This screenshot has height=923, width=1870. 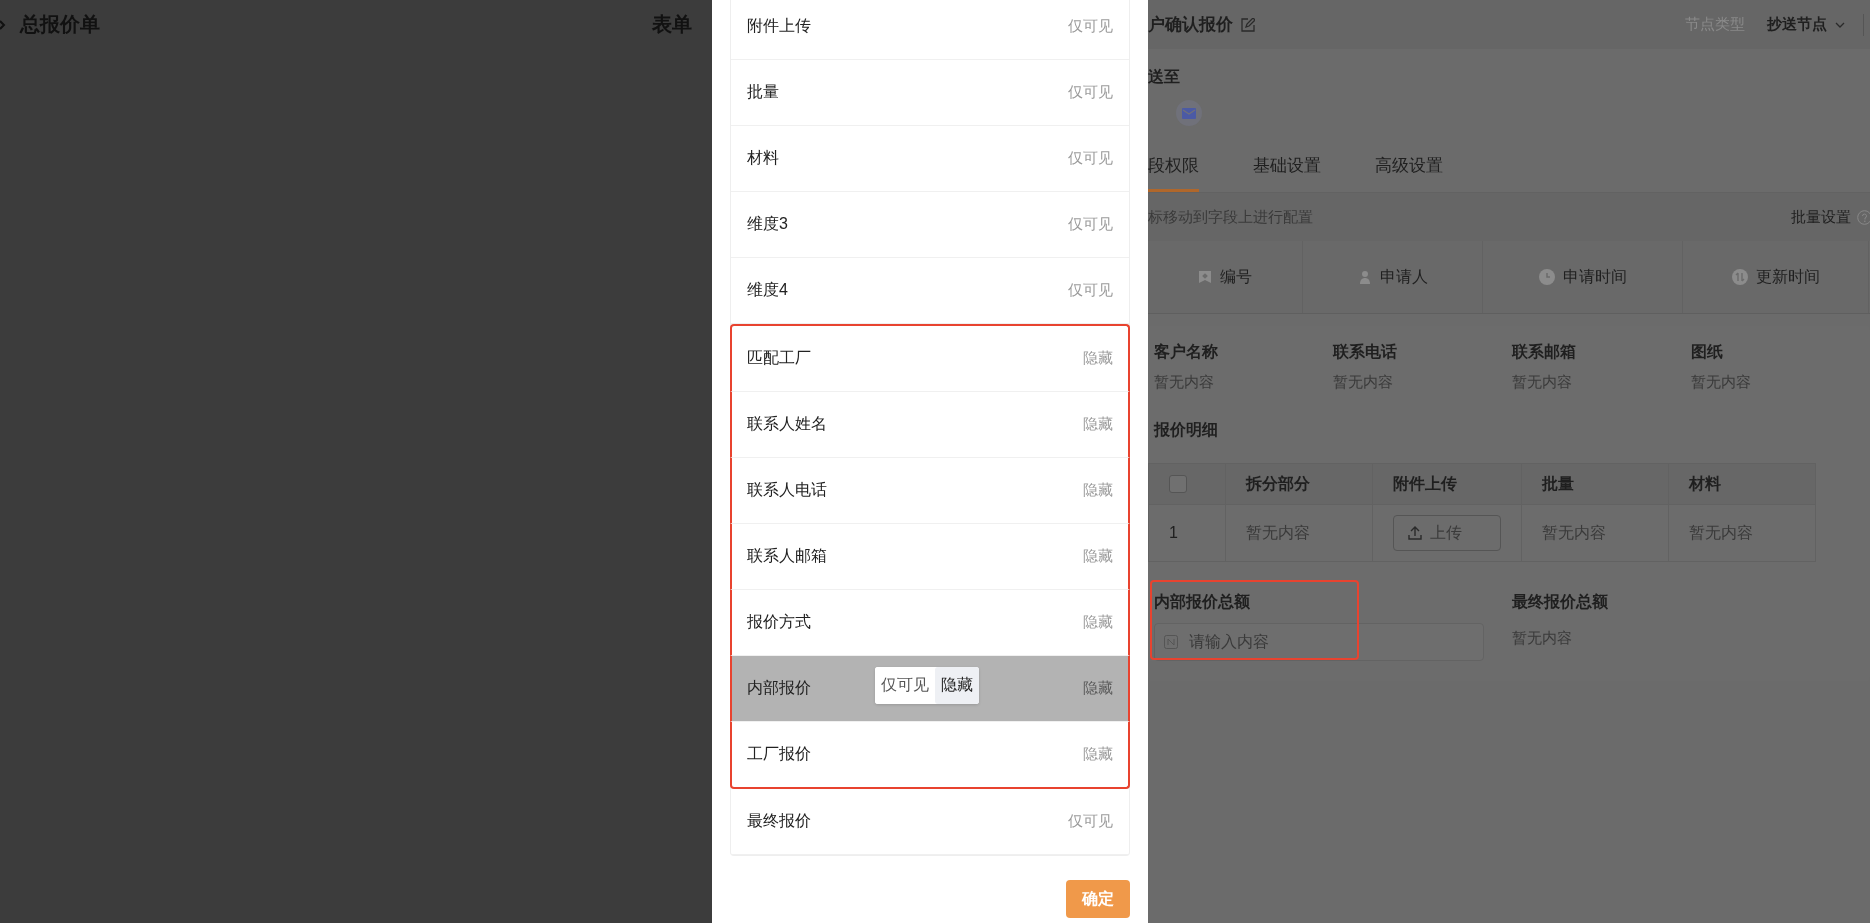 I want to click on number-icon, so click(x=1171, y=642).